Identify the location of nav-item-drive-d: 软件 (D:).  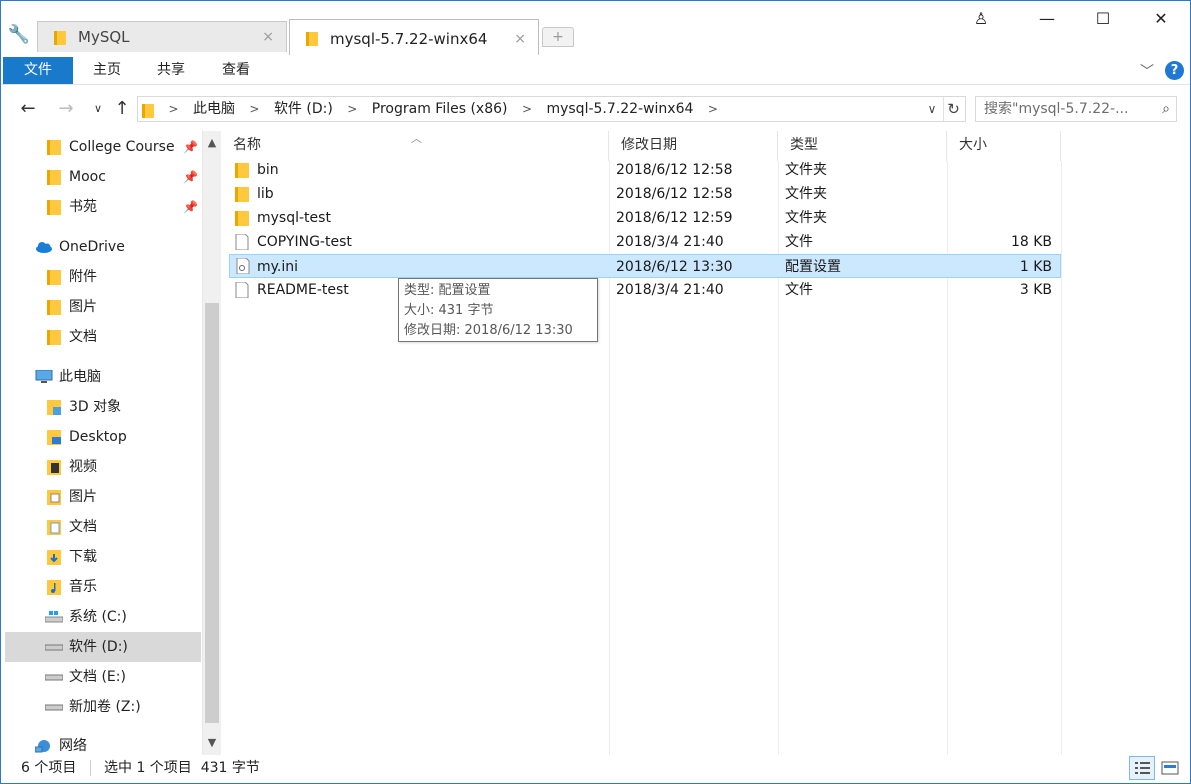
(103, 647).